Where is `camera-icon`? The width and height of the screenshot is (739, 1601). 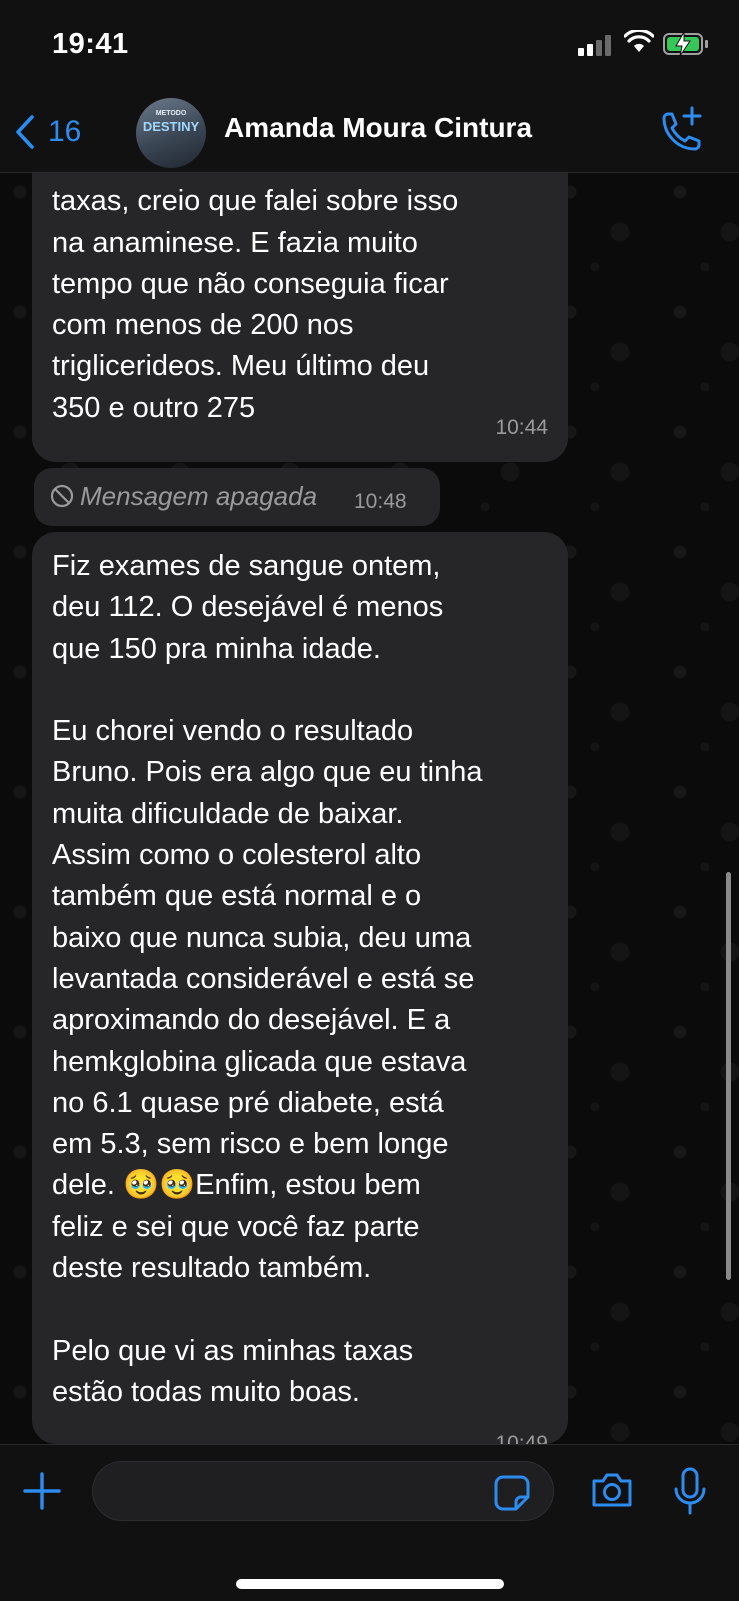
camera-icon is located at coordinates (612, 1490).